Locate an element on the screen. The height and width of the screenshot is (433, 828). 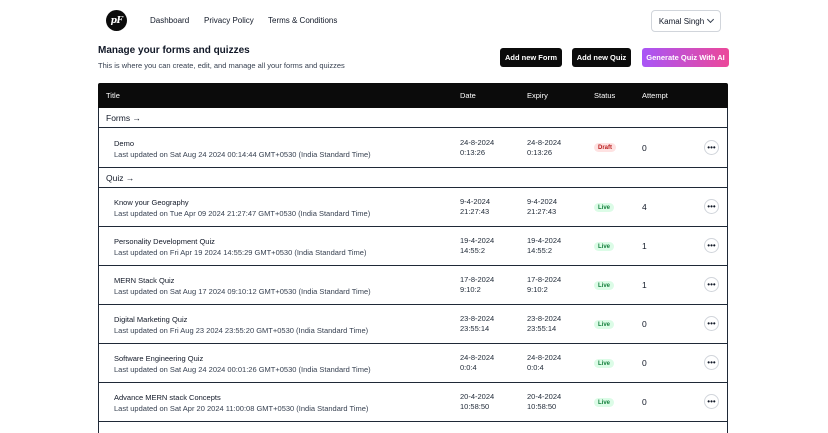
table-right-border is located at coordinates (727, 270).